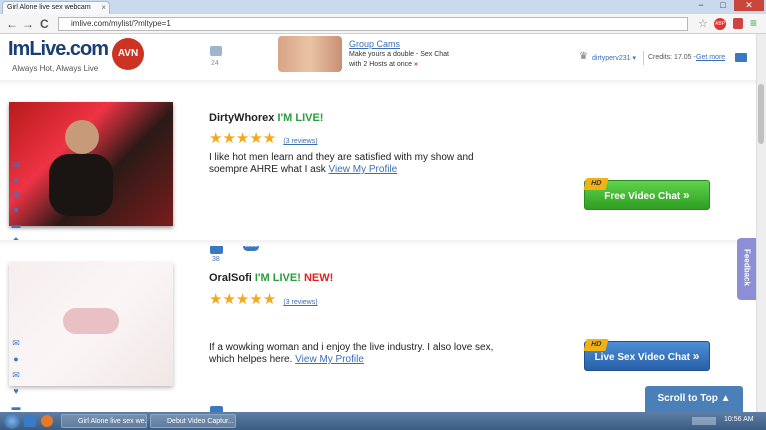 This screenshot has width=766, height=430. What do you see at coordinates (81, 185) in the screenshot?
I see `photo-figure-body` at bounding box center [81, 185].